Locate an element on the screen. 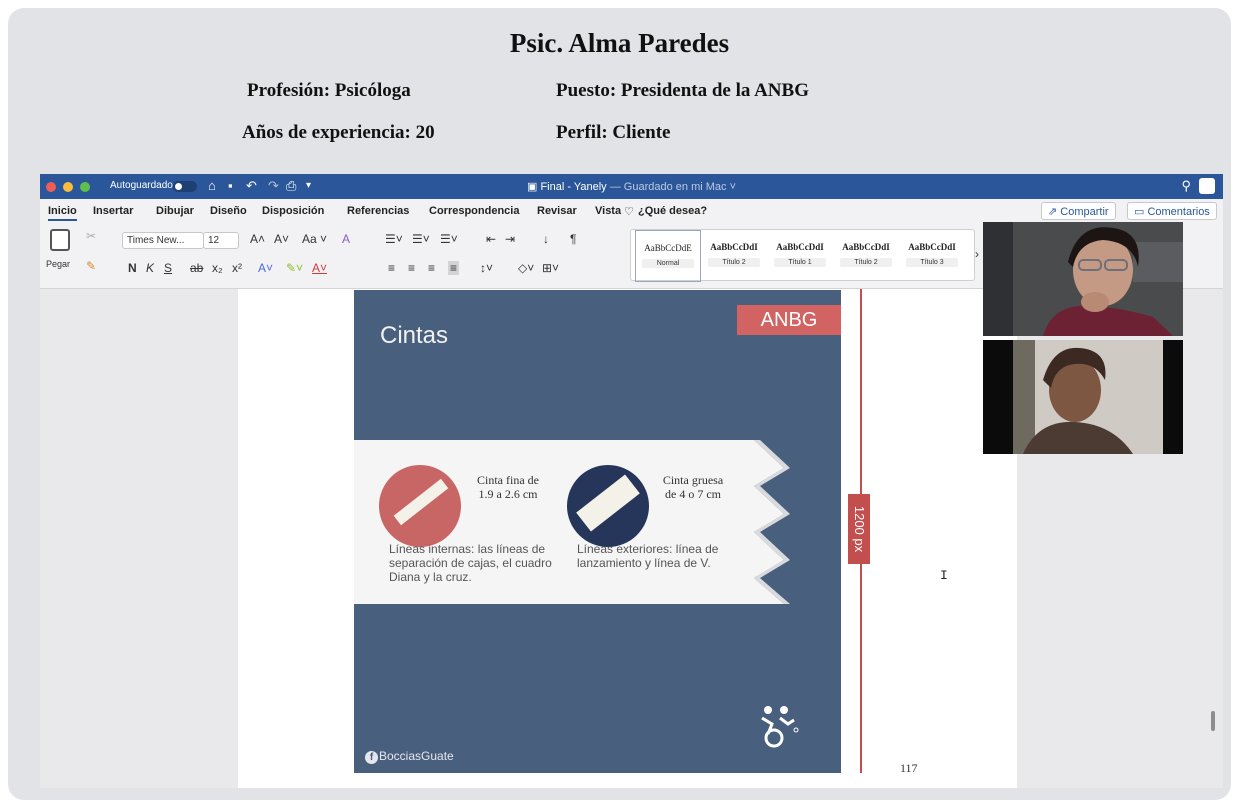 The width and height of the screenshot is (1239, 806). dimension-tag: 1200 px is located at coordinates (859, 529).